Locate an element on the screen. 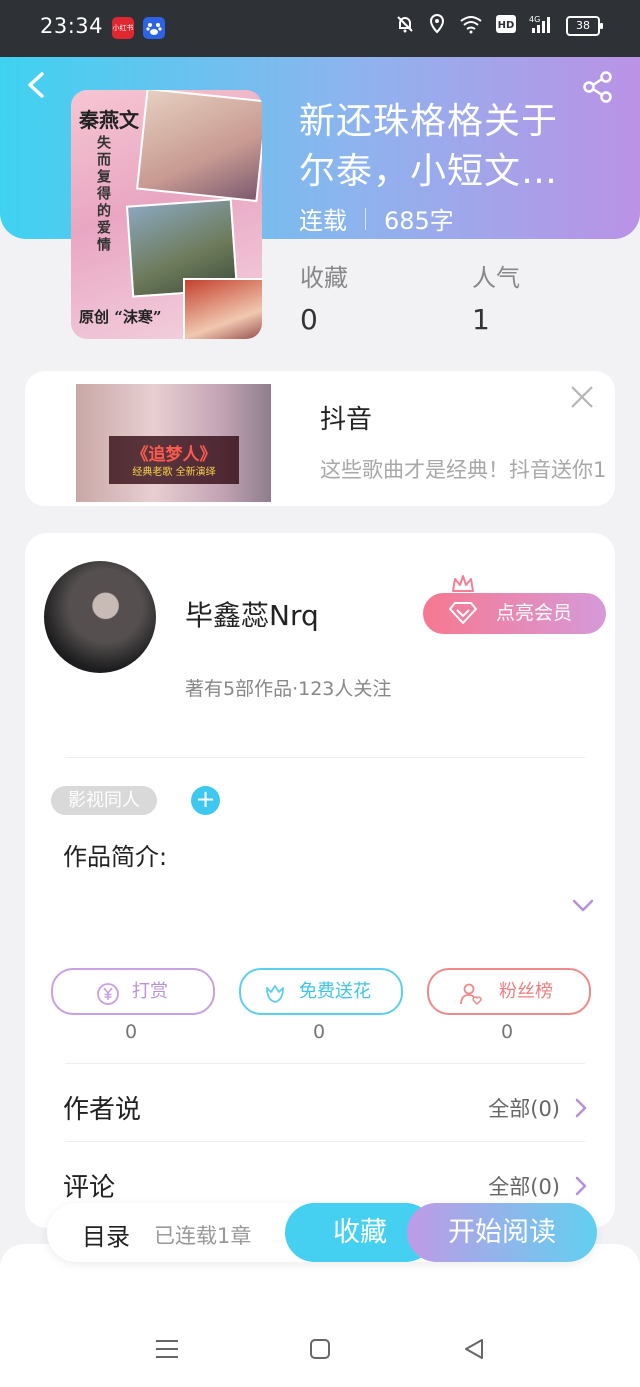 This screenshot has height=1387, width=640. ad-image-subtitle: 经典老歌 全新演绎 is located at coordinates (174, 472).